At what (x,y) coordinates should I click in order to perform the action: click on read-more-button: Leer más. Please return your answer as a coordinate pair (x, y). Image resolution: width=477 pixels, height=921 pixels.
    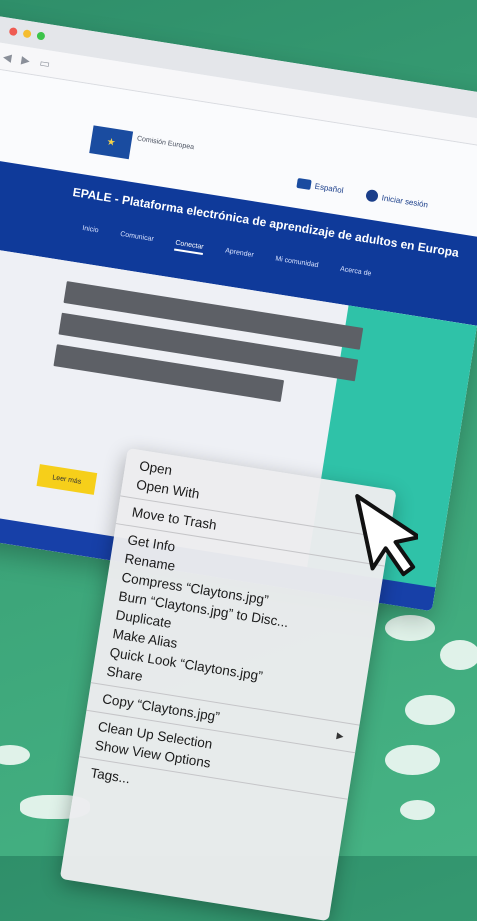
    Looking at the image, I should click on (67, 479).